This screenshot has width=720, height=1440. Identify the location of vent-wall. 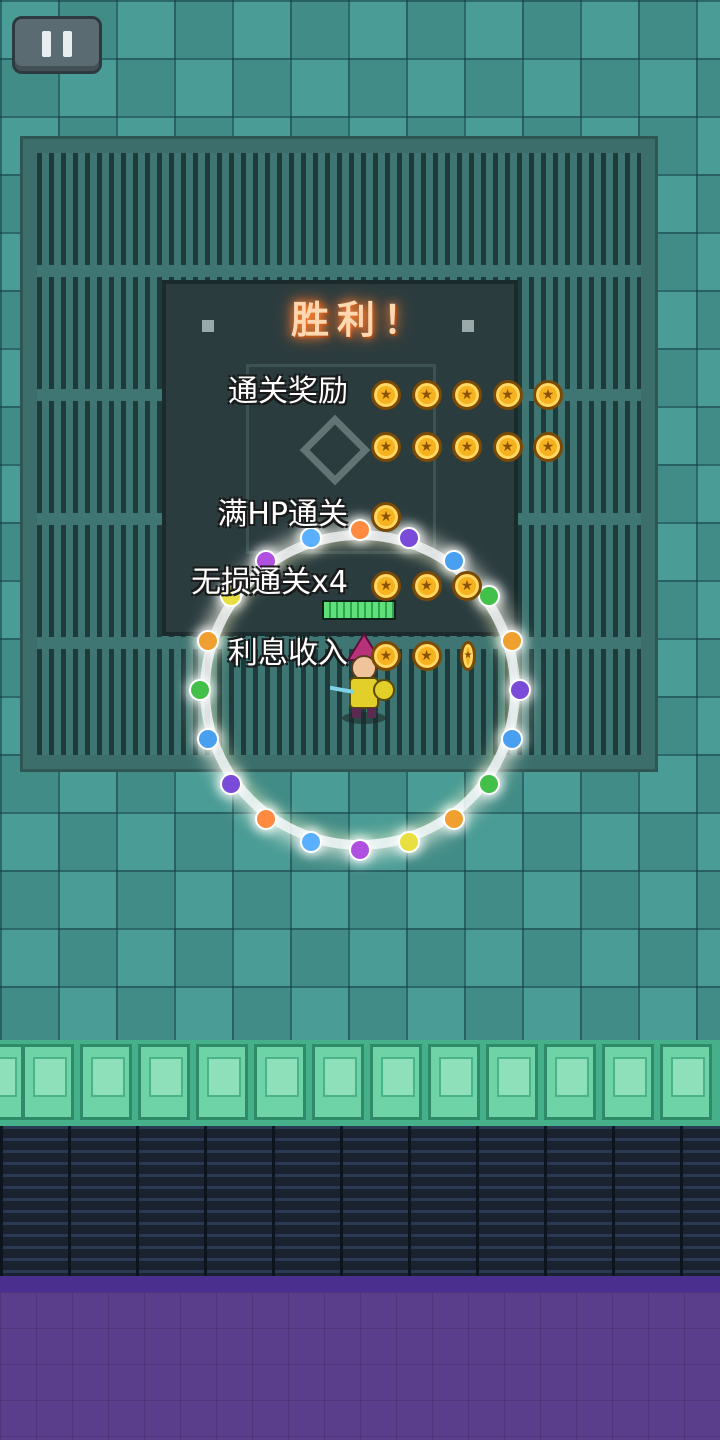
(360, 1201).